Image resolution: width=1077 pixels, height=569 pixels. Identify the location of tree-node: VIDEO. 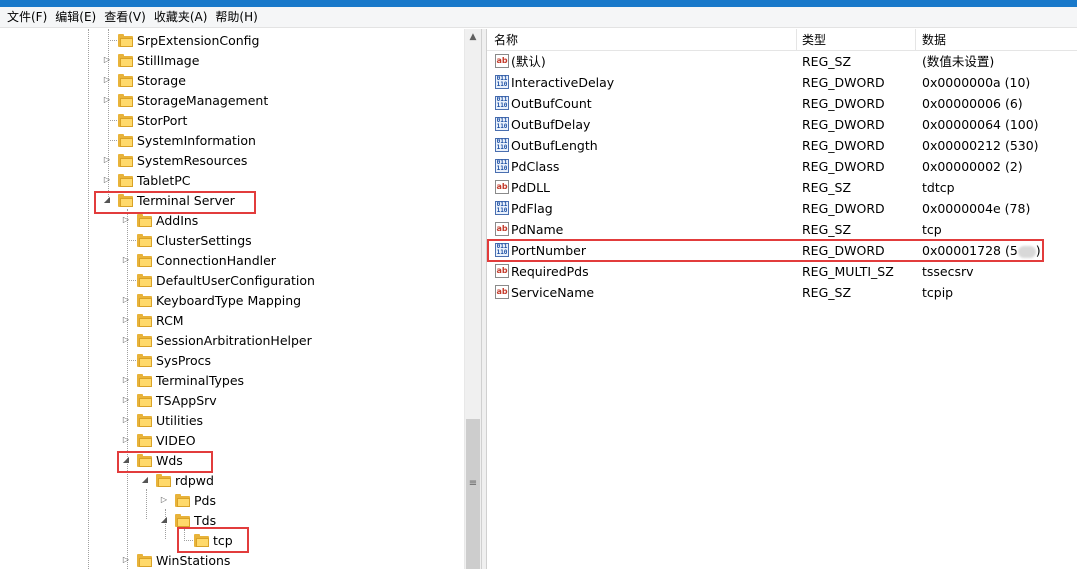
(166, 440).